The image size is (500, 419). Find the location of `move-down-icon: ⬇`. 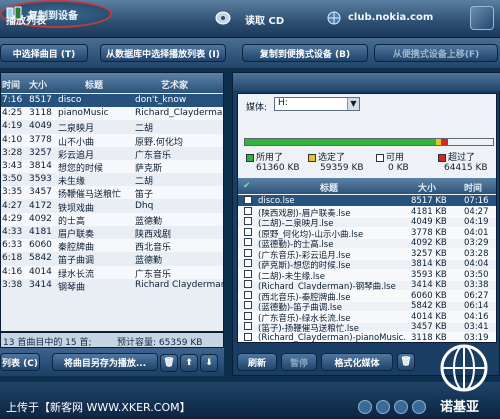

move-down-icon: ⬇ is located at coordinates (209, 363).